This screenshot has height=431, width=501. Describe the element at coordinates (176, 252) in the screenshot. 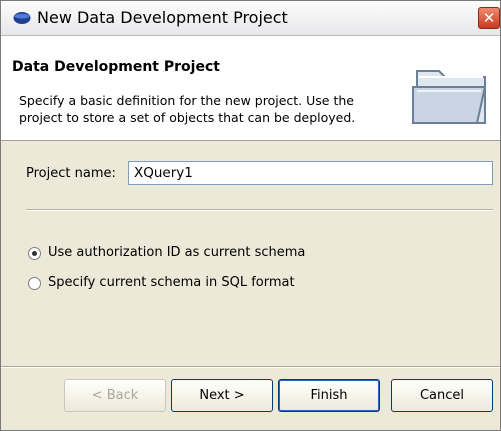

I see `radio-label-use-authorization-id: Use authorization ID as current schema` at that location.